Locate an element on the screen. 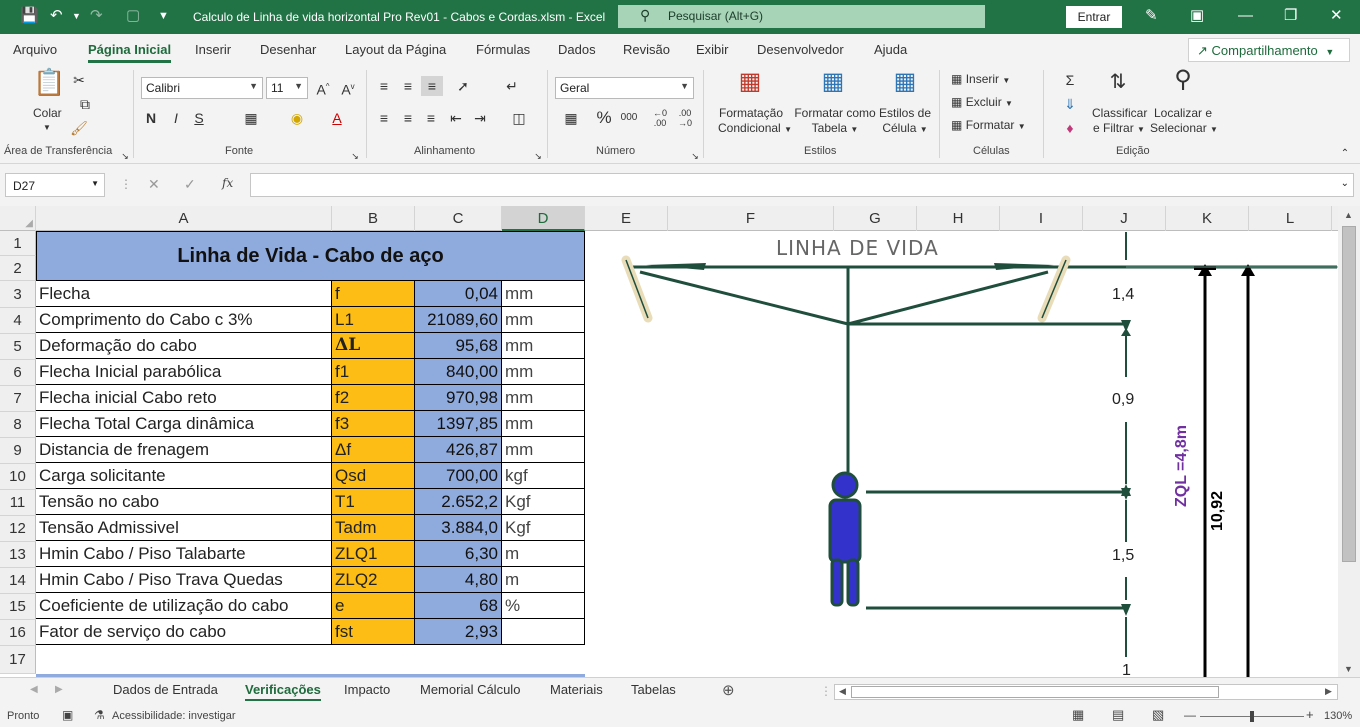 This screenshot has width=1360, height=727. table-cell-val: 6,30 is located at coordinates (458, 554).